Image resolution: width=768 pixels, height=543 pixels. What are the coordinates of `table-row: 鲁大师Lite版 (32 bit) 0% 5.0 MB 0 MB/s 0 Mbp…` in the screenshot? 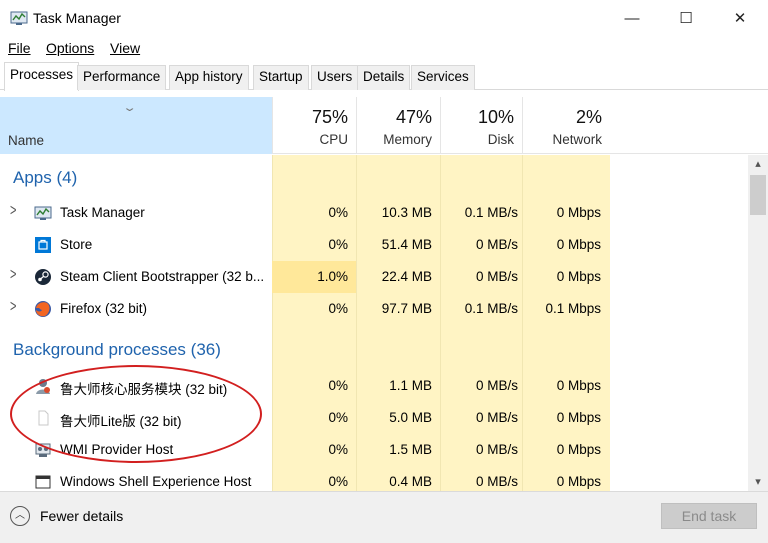 It's located at (374, 418).